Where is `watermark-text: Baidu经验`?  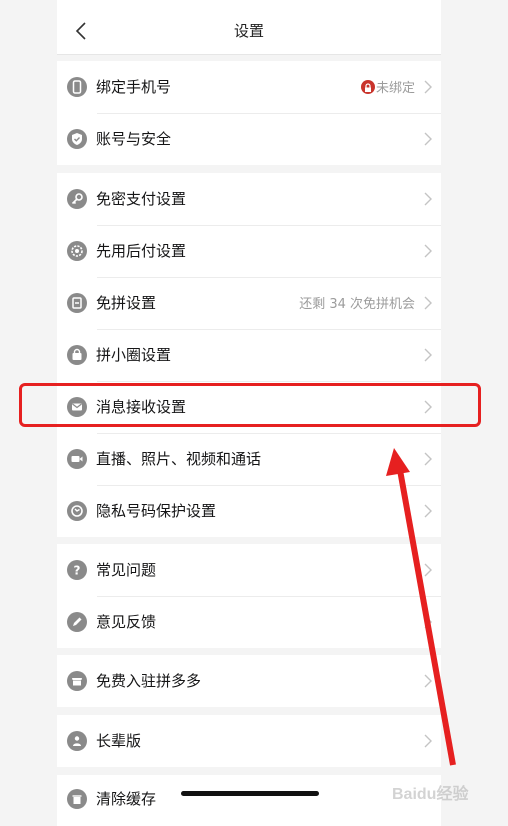 watermark-text: Baidu经验 is located at coordinates (430, 794).